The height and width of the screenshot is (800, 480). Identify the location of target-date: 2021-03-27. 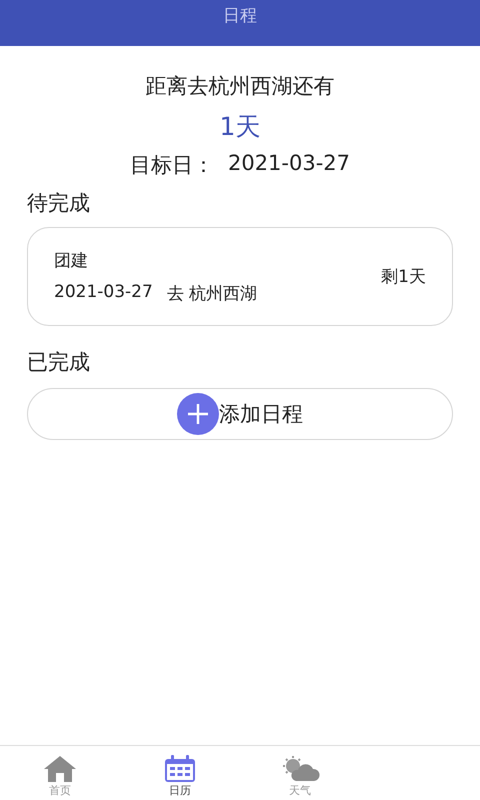
(289, 164).